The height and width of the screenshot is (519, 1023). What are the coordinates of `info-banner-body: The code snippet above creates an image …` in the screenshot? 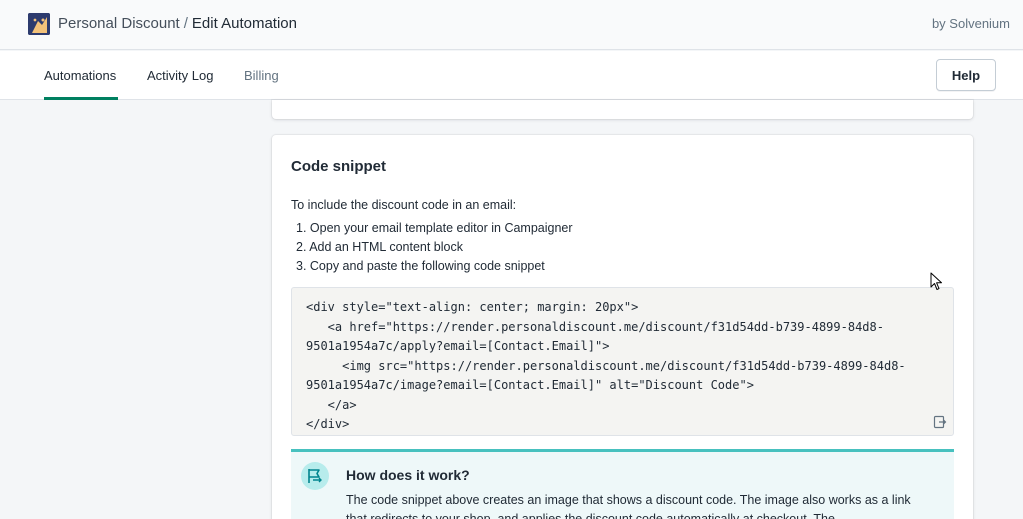 It's located at (628, 506).